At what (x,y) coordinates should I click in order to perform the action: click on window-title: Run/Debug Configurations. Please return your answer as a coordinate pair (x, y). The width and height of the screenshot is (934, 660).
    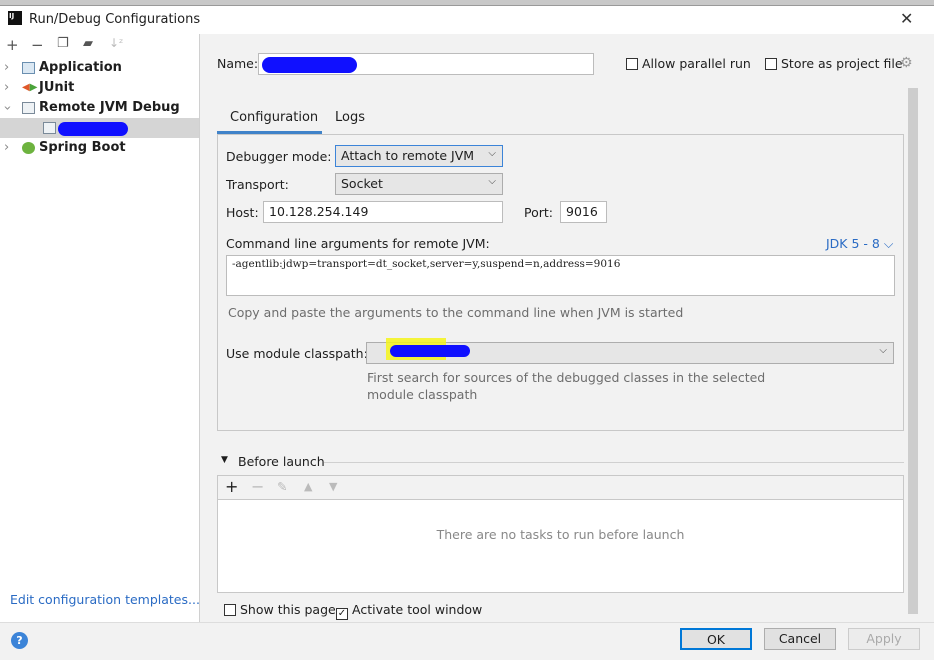
    Looking at the image, I should click on (115, 19).